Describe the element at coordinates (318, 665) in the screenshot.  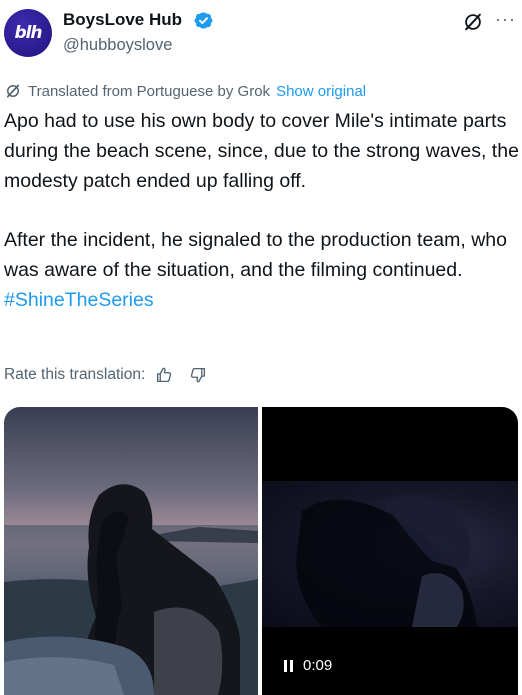
I see `video-time: 0:09` at that location.